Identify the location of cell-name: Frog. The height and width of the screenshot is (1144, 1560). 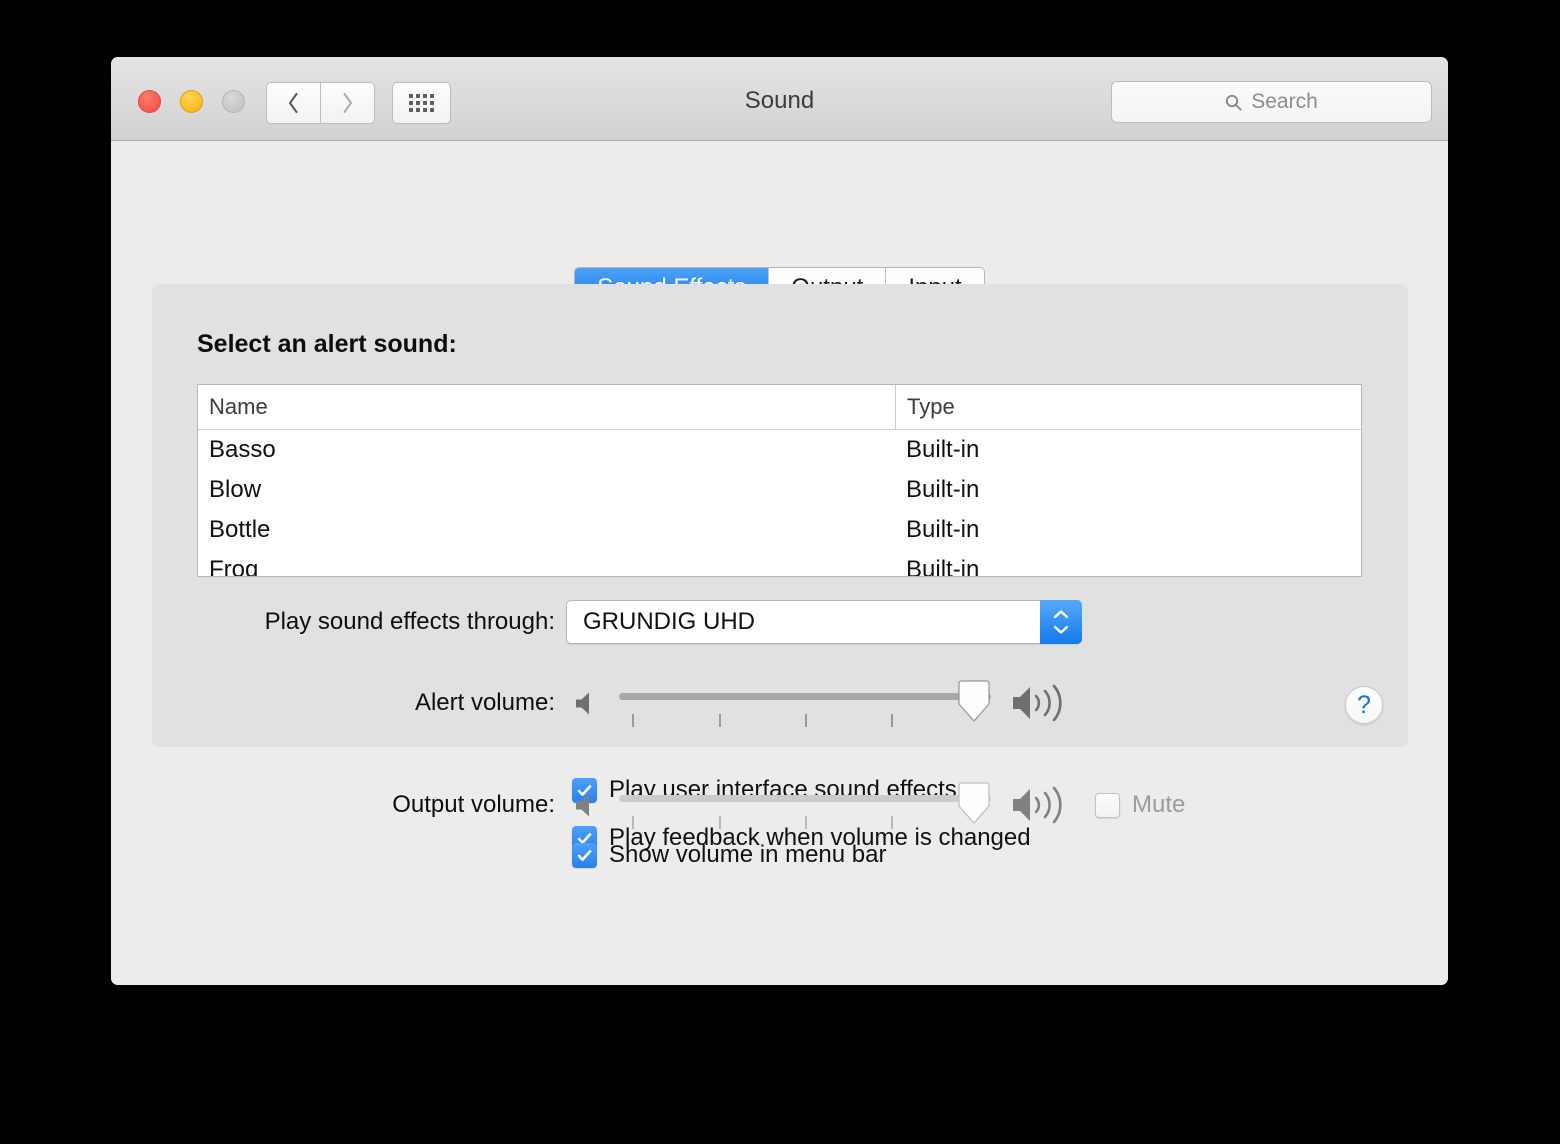
(234, 566).